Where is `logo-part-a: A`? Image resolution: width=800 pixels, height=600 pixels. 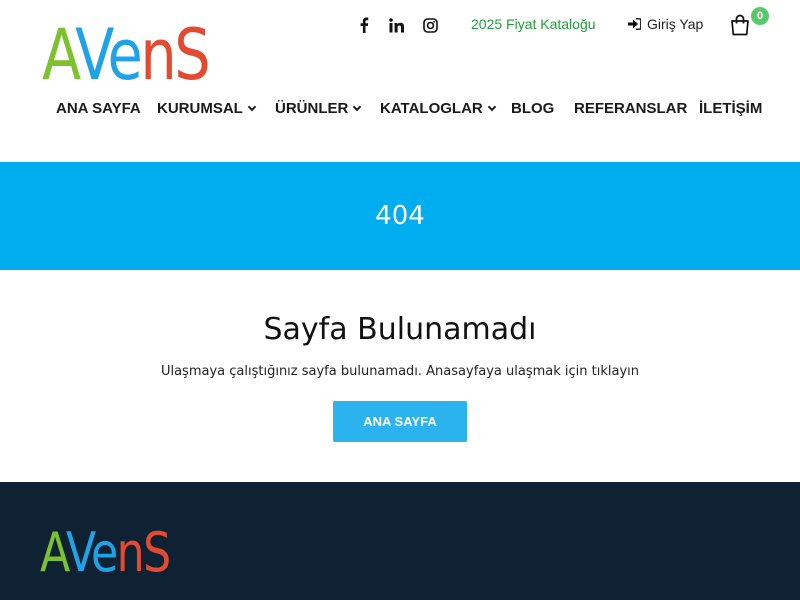 logo-part-a: A is located at coordinates (53, 552).